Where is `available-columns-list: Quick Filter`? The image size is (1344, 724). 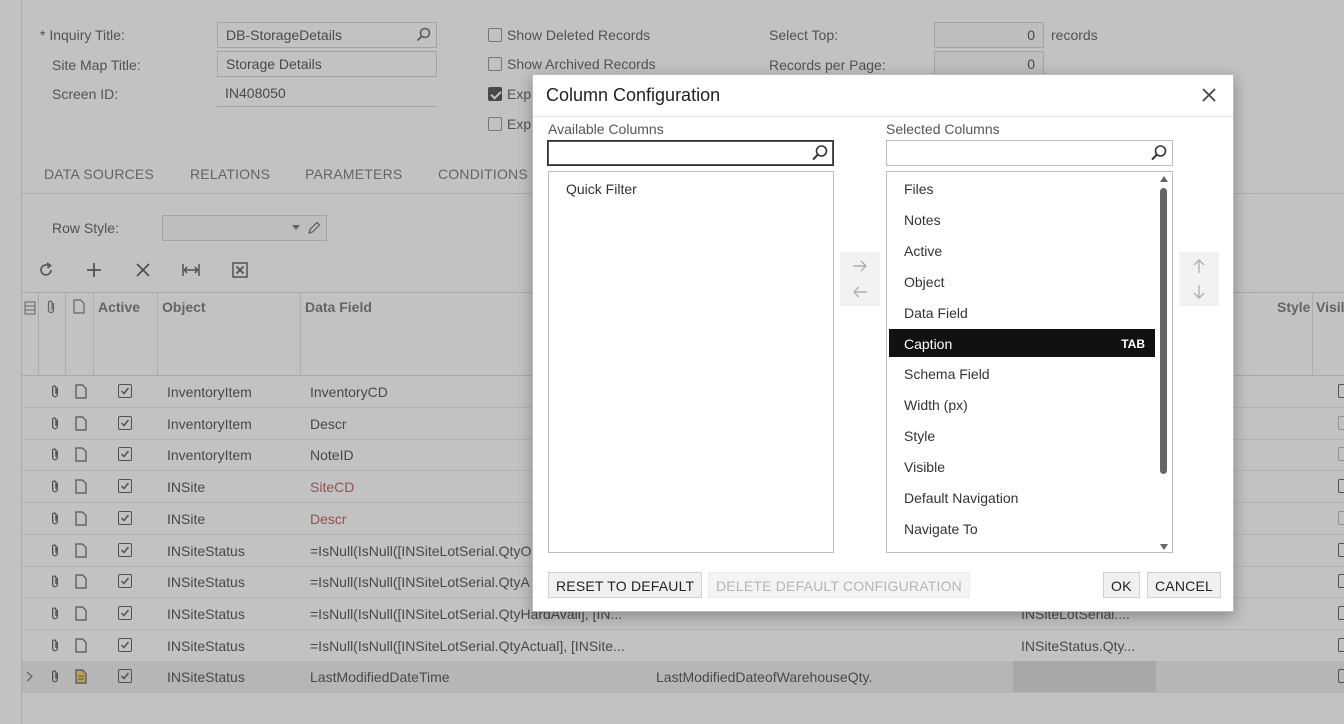 available-columns-list: Quick Filter is located at coordinates (691, 362).